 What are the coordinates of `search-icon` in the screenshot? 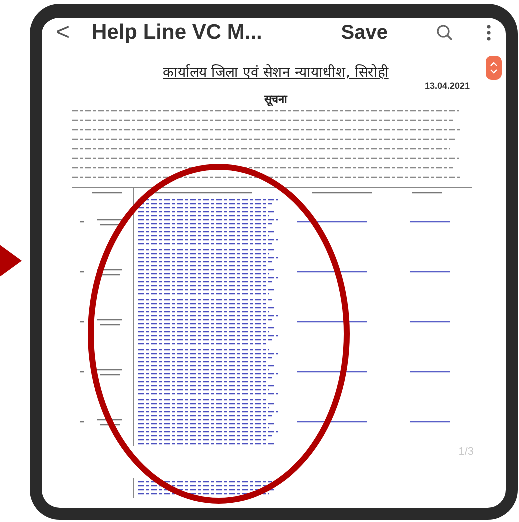 It's located at (445, 33).